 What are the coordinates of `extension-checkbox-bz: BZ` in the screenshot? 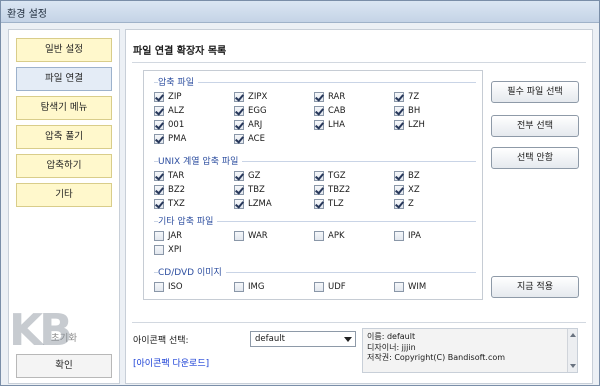 It's located at (431, 177).